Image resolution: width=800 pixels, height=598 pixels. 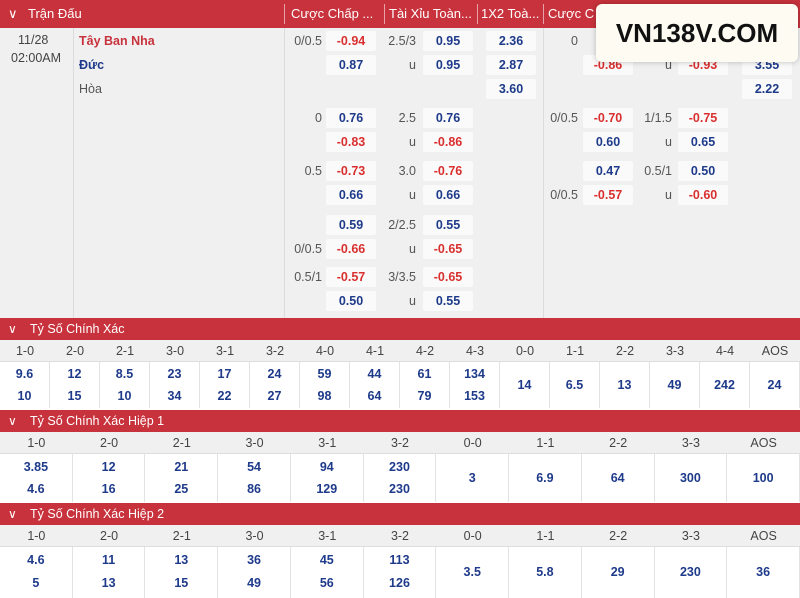 What do you see at coordinates (327, 583) in the screenshot?
I see `odds-value: 56` at bounding box center [327, 583].